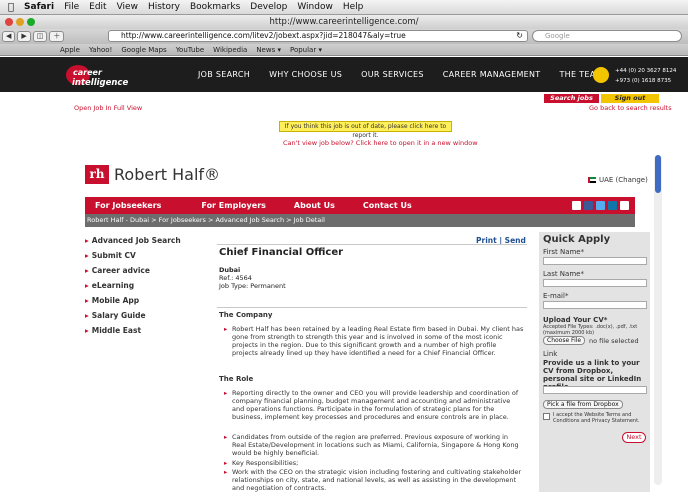 Image resolution: width=688 pixels, height=495 pixels. Describe the element at coordinates (563, 274) in the screenshot. I see `last-name-label: Last Name*` at that location.